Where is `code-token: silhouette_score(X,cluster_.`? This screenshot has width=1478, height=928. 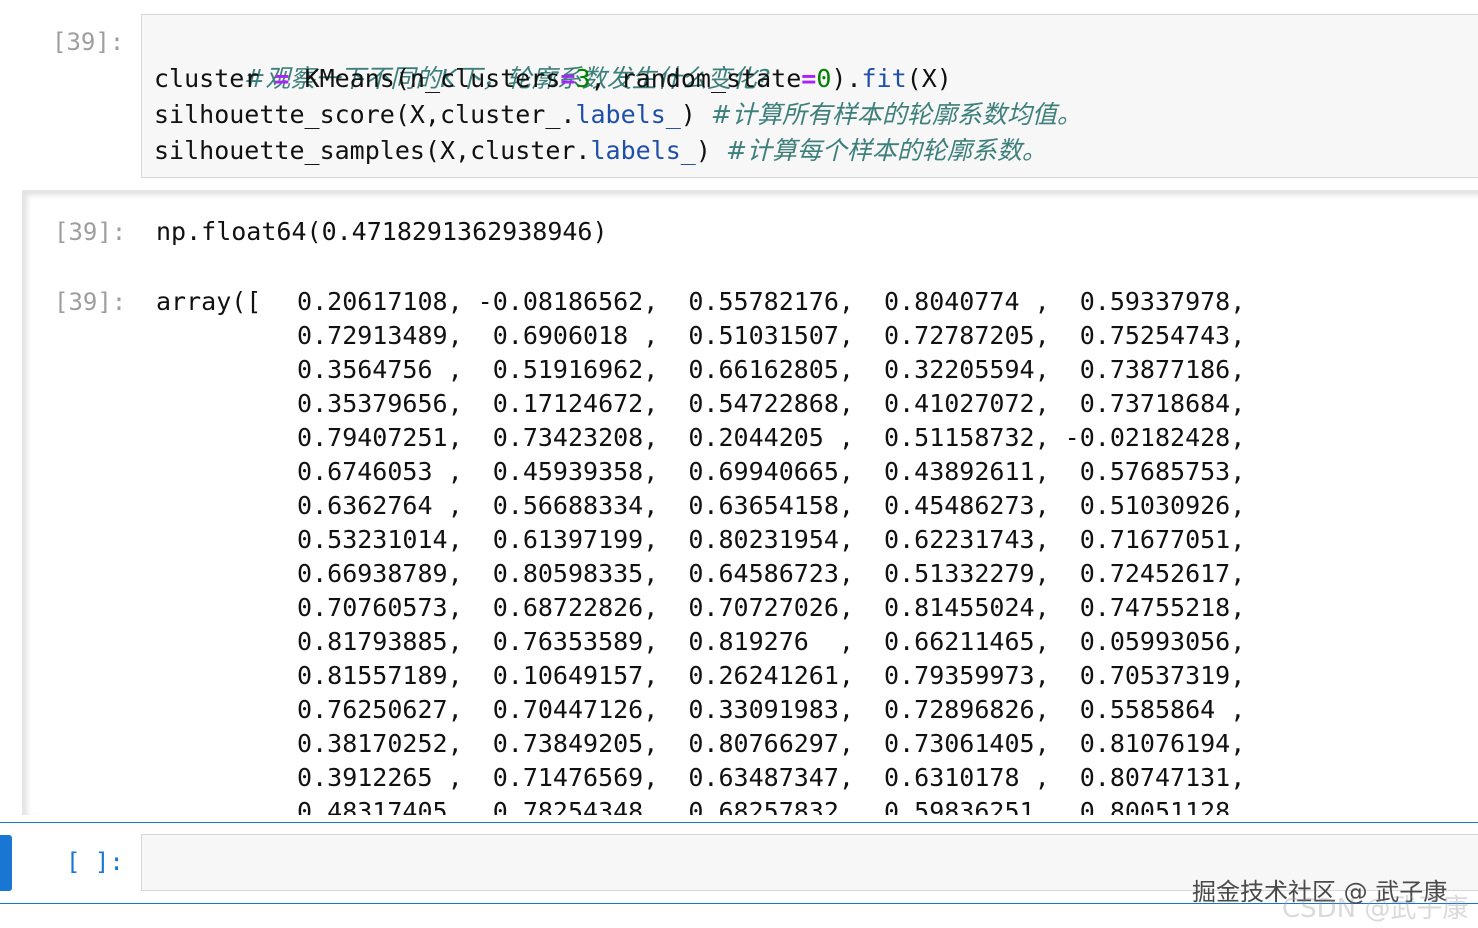 code-token: silhouette_score(X,cluster_. is located at coordinates (365, 114).